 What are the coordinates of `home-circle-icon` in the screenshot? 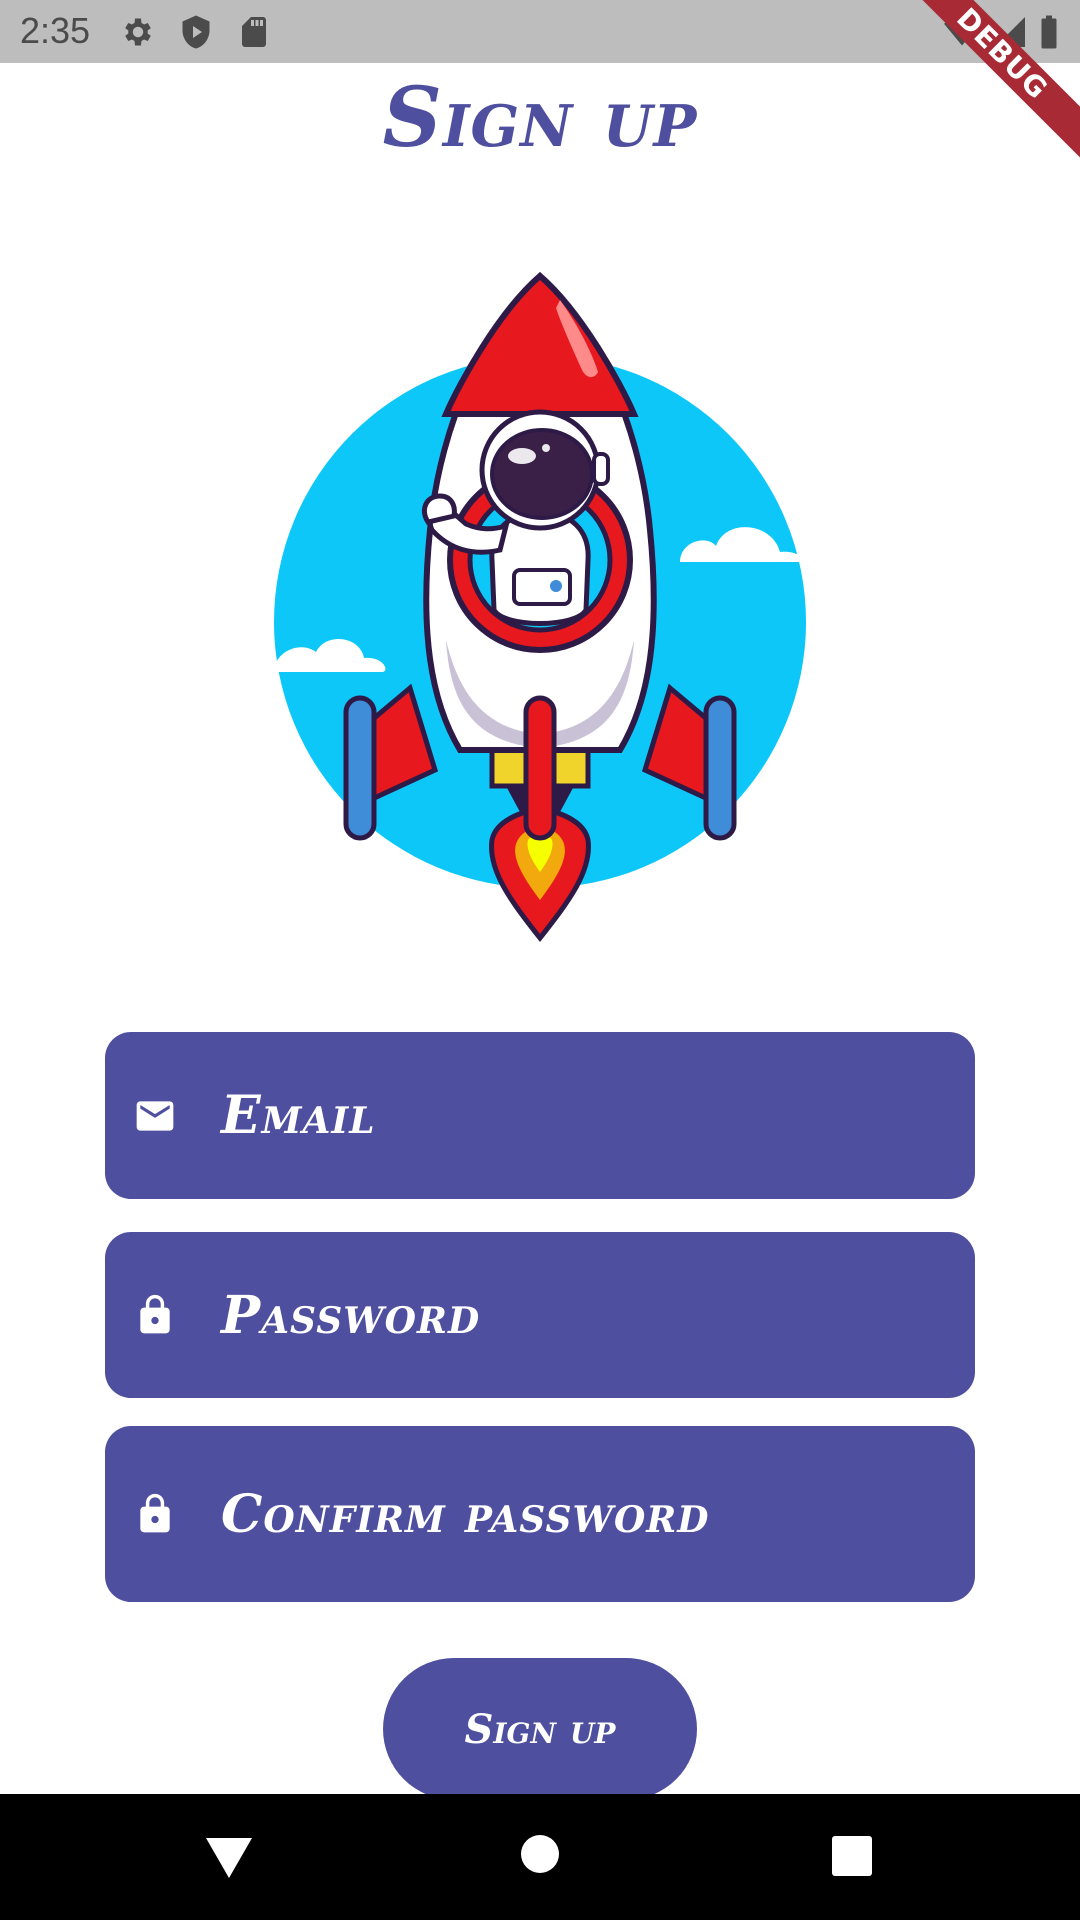 It's located at (540, 1856).